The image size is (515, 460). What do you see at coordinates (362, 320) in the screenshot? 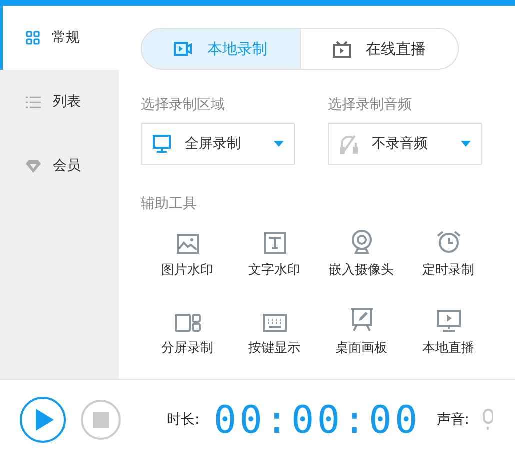
I see `easel-icon` at bounding box center [362, 320].